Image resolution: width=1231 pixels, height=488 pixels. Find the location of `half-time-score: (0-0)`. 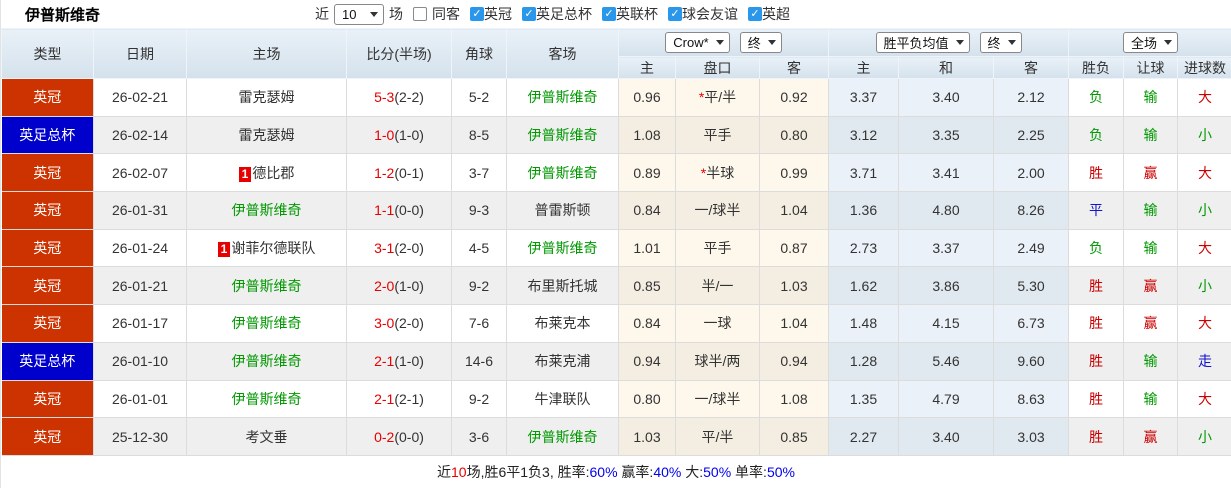

half-time-score: (0-0) is located at coordinates (409, 210).